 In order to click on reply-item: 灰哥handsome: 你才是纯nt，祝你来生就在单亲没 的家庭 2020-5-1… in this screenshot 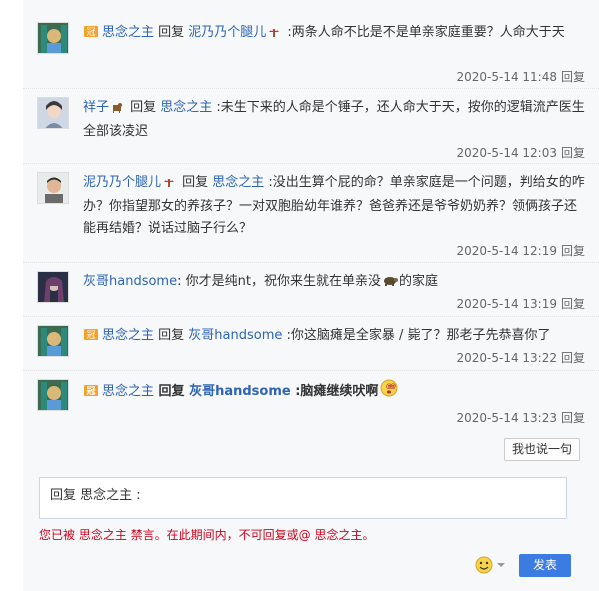, I will do `click(311, 291)`.